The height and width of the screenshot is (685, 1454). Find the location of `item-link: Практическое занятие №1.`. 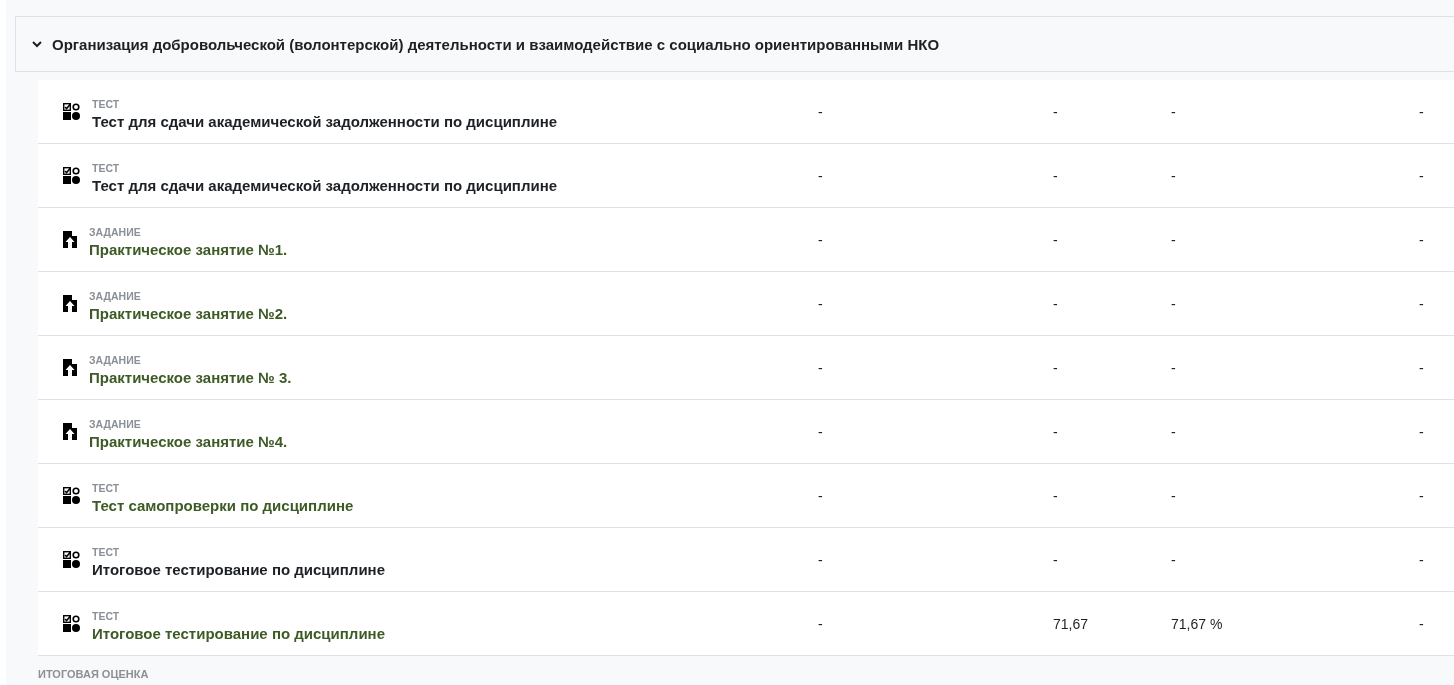

item-link: Практическое занятие №1. is located at coordinates (188, 249).